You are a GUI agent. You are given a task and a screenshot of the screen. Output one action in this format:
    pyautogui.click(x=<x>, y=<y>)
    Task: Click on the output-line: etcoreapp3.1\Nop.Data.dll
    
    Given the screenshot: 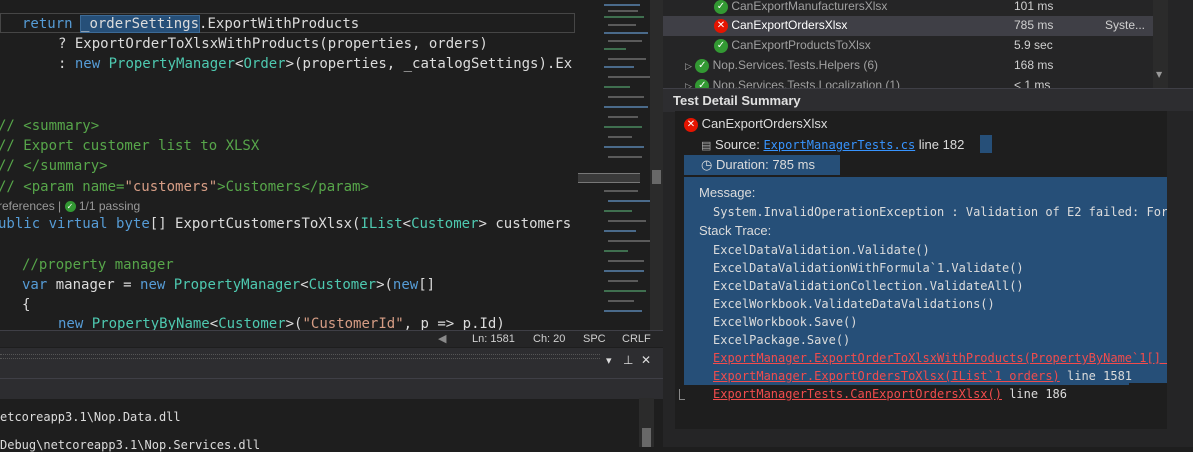 What is the action you would take?
    pyautogui.click(x=90, y=417)
    